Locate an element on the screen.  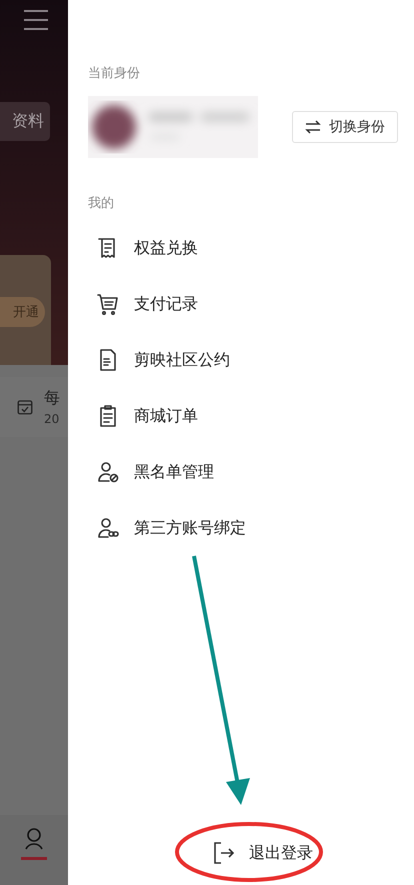
menu-icon is located at coordinates (36, 20).